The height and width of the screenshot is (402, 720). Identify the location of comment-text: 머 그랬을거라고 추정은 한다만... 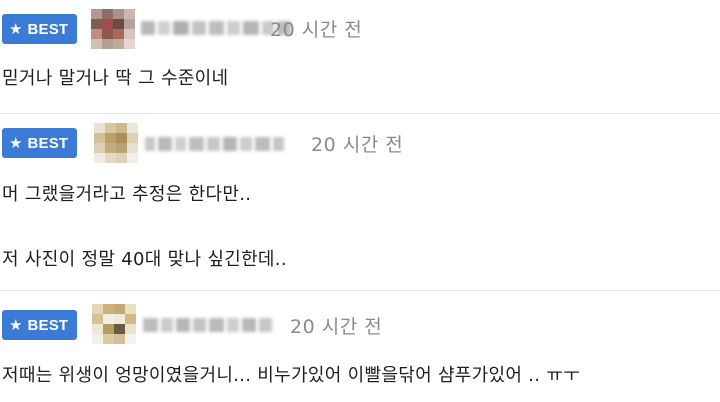
(127, 194).